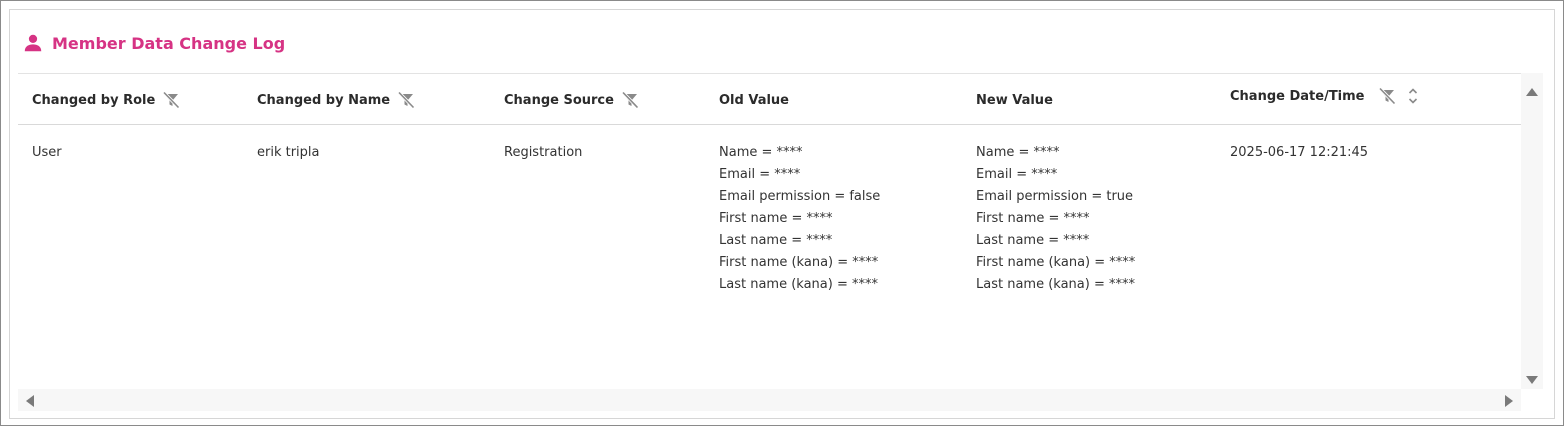 The image size is (1564, 426). I want to click on new-value-line: Email = ****, so click(1017, 174).